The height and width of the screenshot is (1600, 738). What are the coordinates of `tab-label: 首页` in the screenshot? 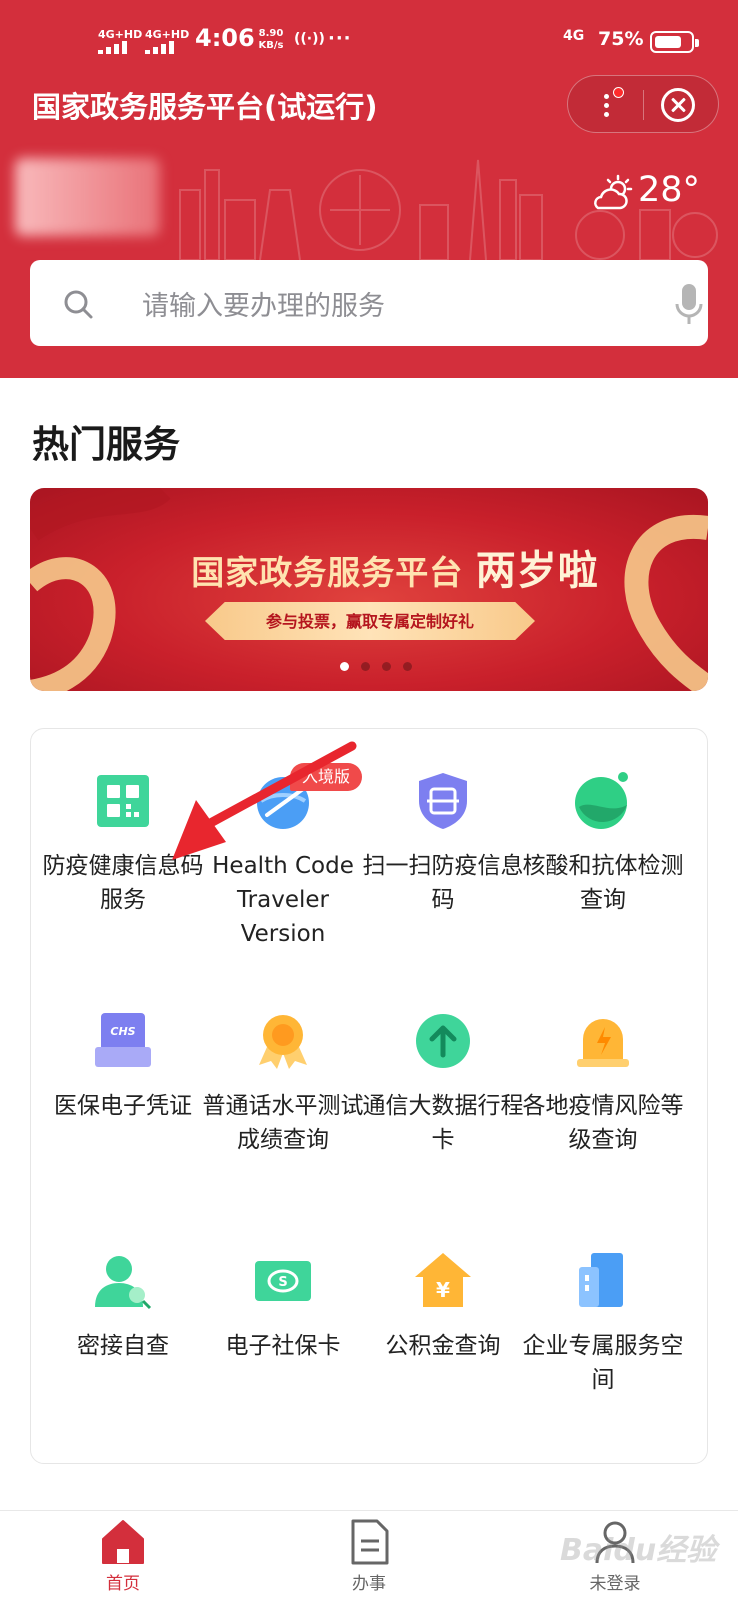 It's located at (123, 1584).